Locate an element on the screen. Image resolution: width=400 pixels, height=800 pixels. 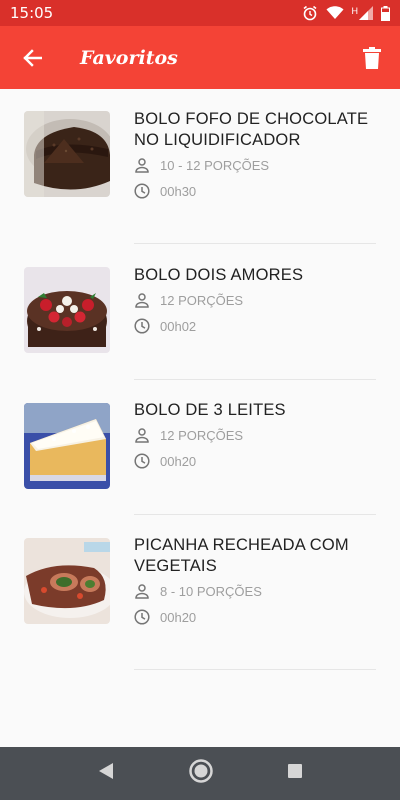
delete-button is located at coordinates (372, 57).